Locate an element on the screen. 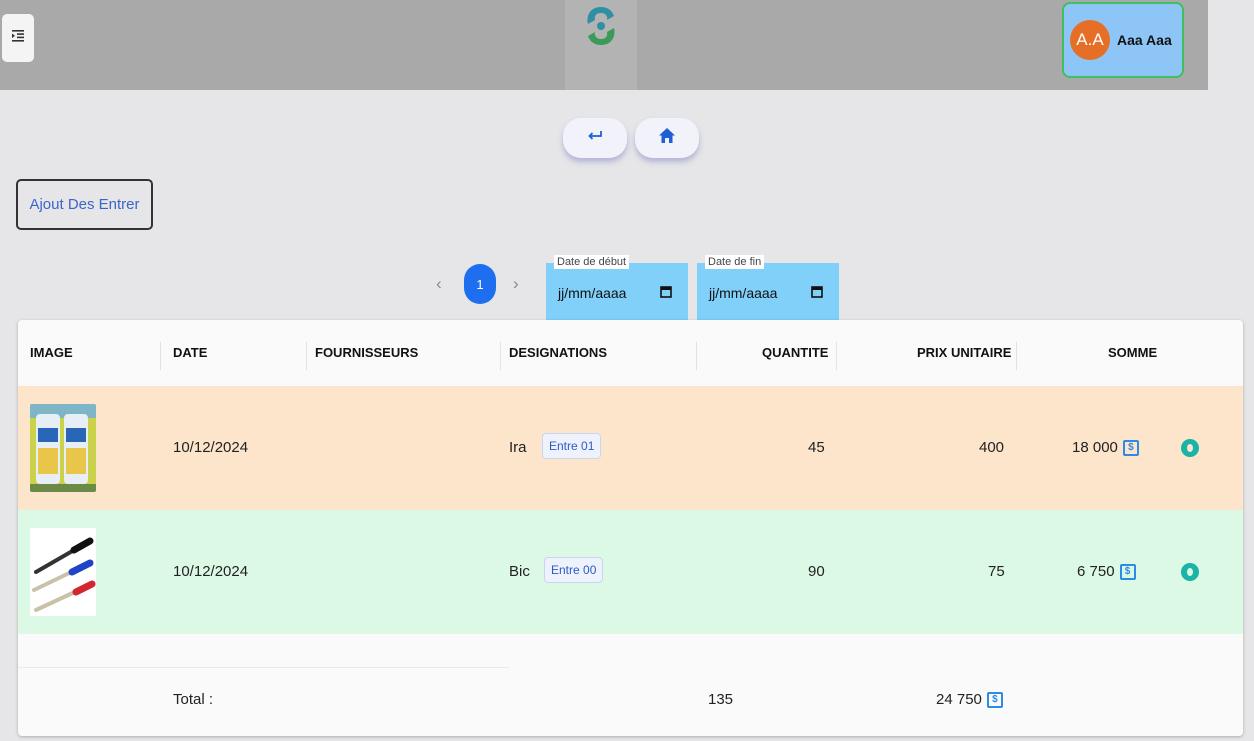 The width and height of the screenshot is (1254, 741). home-icon is located at coordinates (667, 138).